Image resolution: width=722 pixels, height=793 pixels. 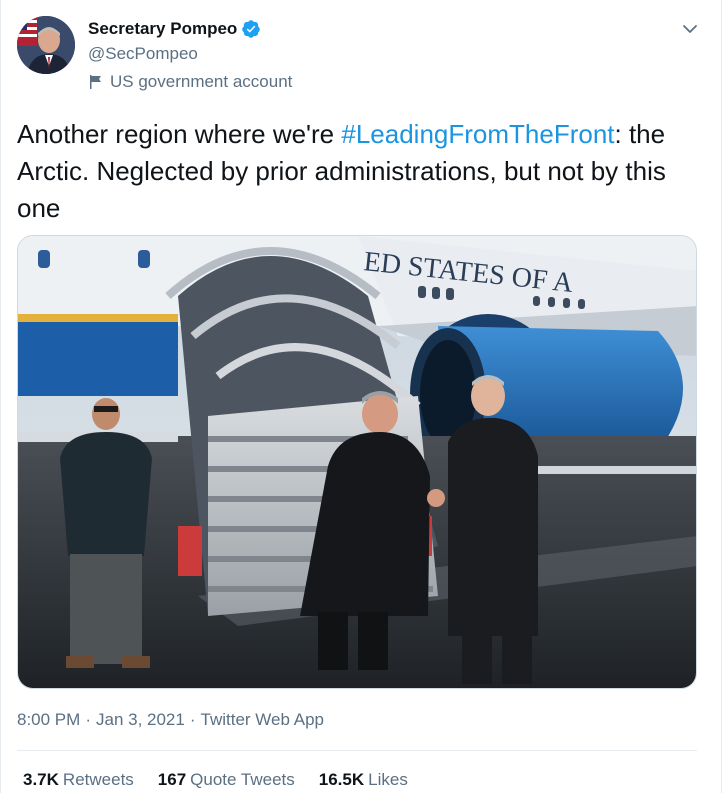 What do you see at coordinates (357, 750) in the screenshot?
I see `divider` at bounding box center [357, 750].